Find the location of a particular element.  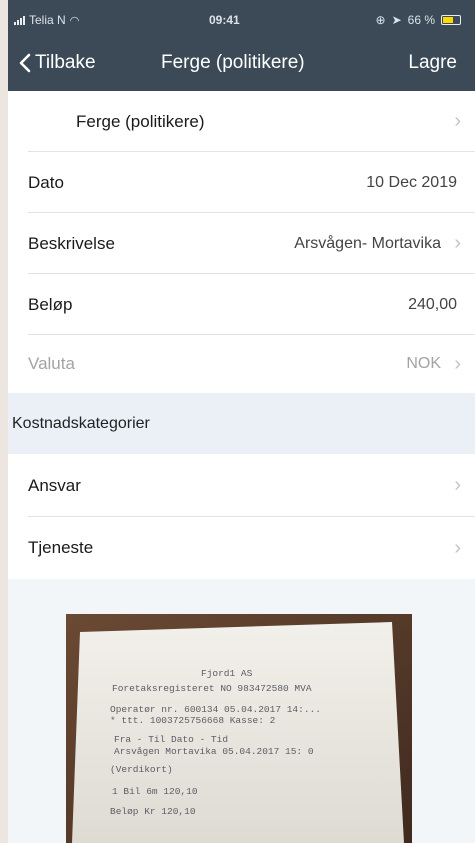

navigation-bar: Tilbake Ferge (politikere) Lagre is located at coordinates (241, 67).